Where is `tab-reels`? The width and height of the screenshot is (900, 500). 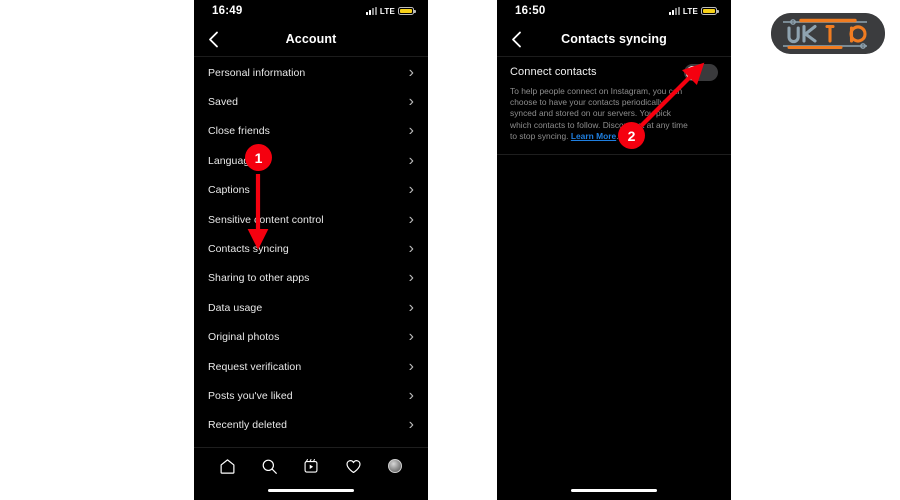
tab-reels is located at coordinates (311, 466).